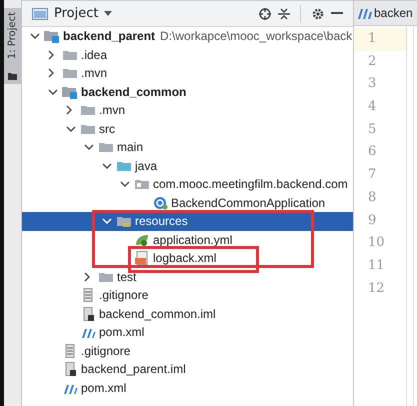 Image resolution: width=417 pixels, height=406 pixels. What do you see at coordinates (157, 313) in the screenshot?
I see `tree-item-label: backend_common.iml` at bounding box center [157, 313].